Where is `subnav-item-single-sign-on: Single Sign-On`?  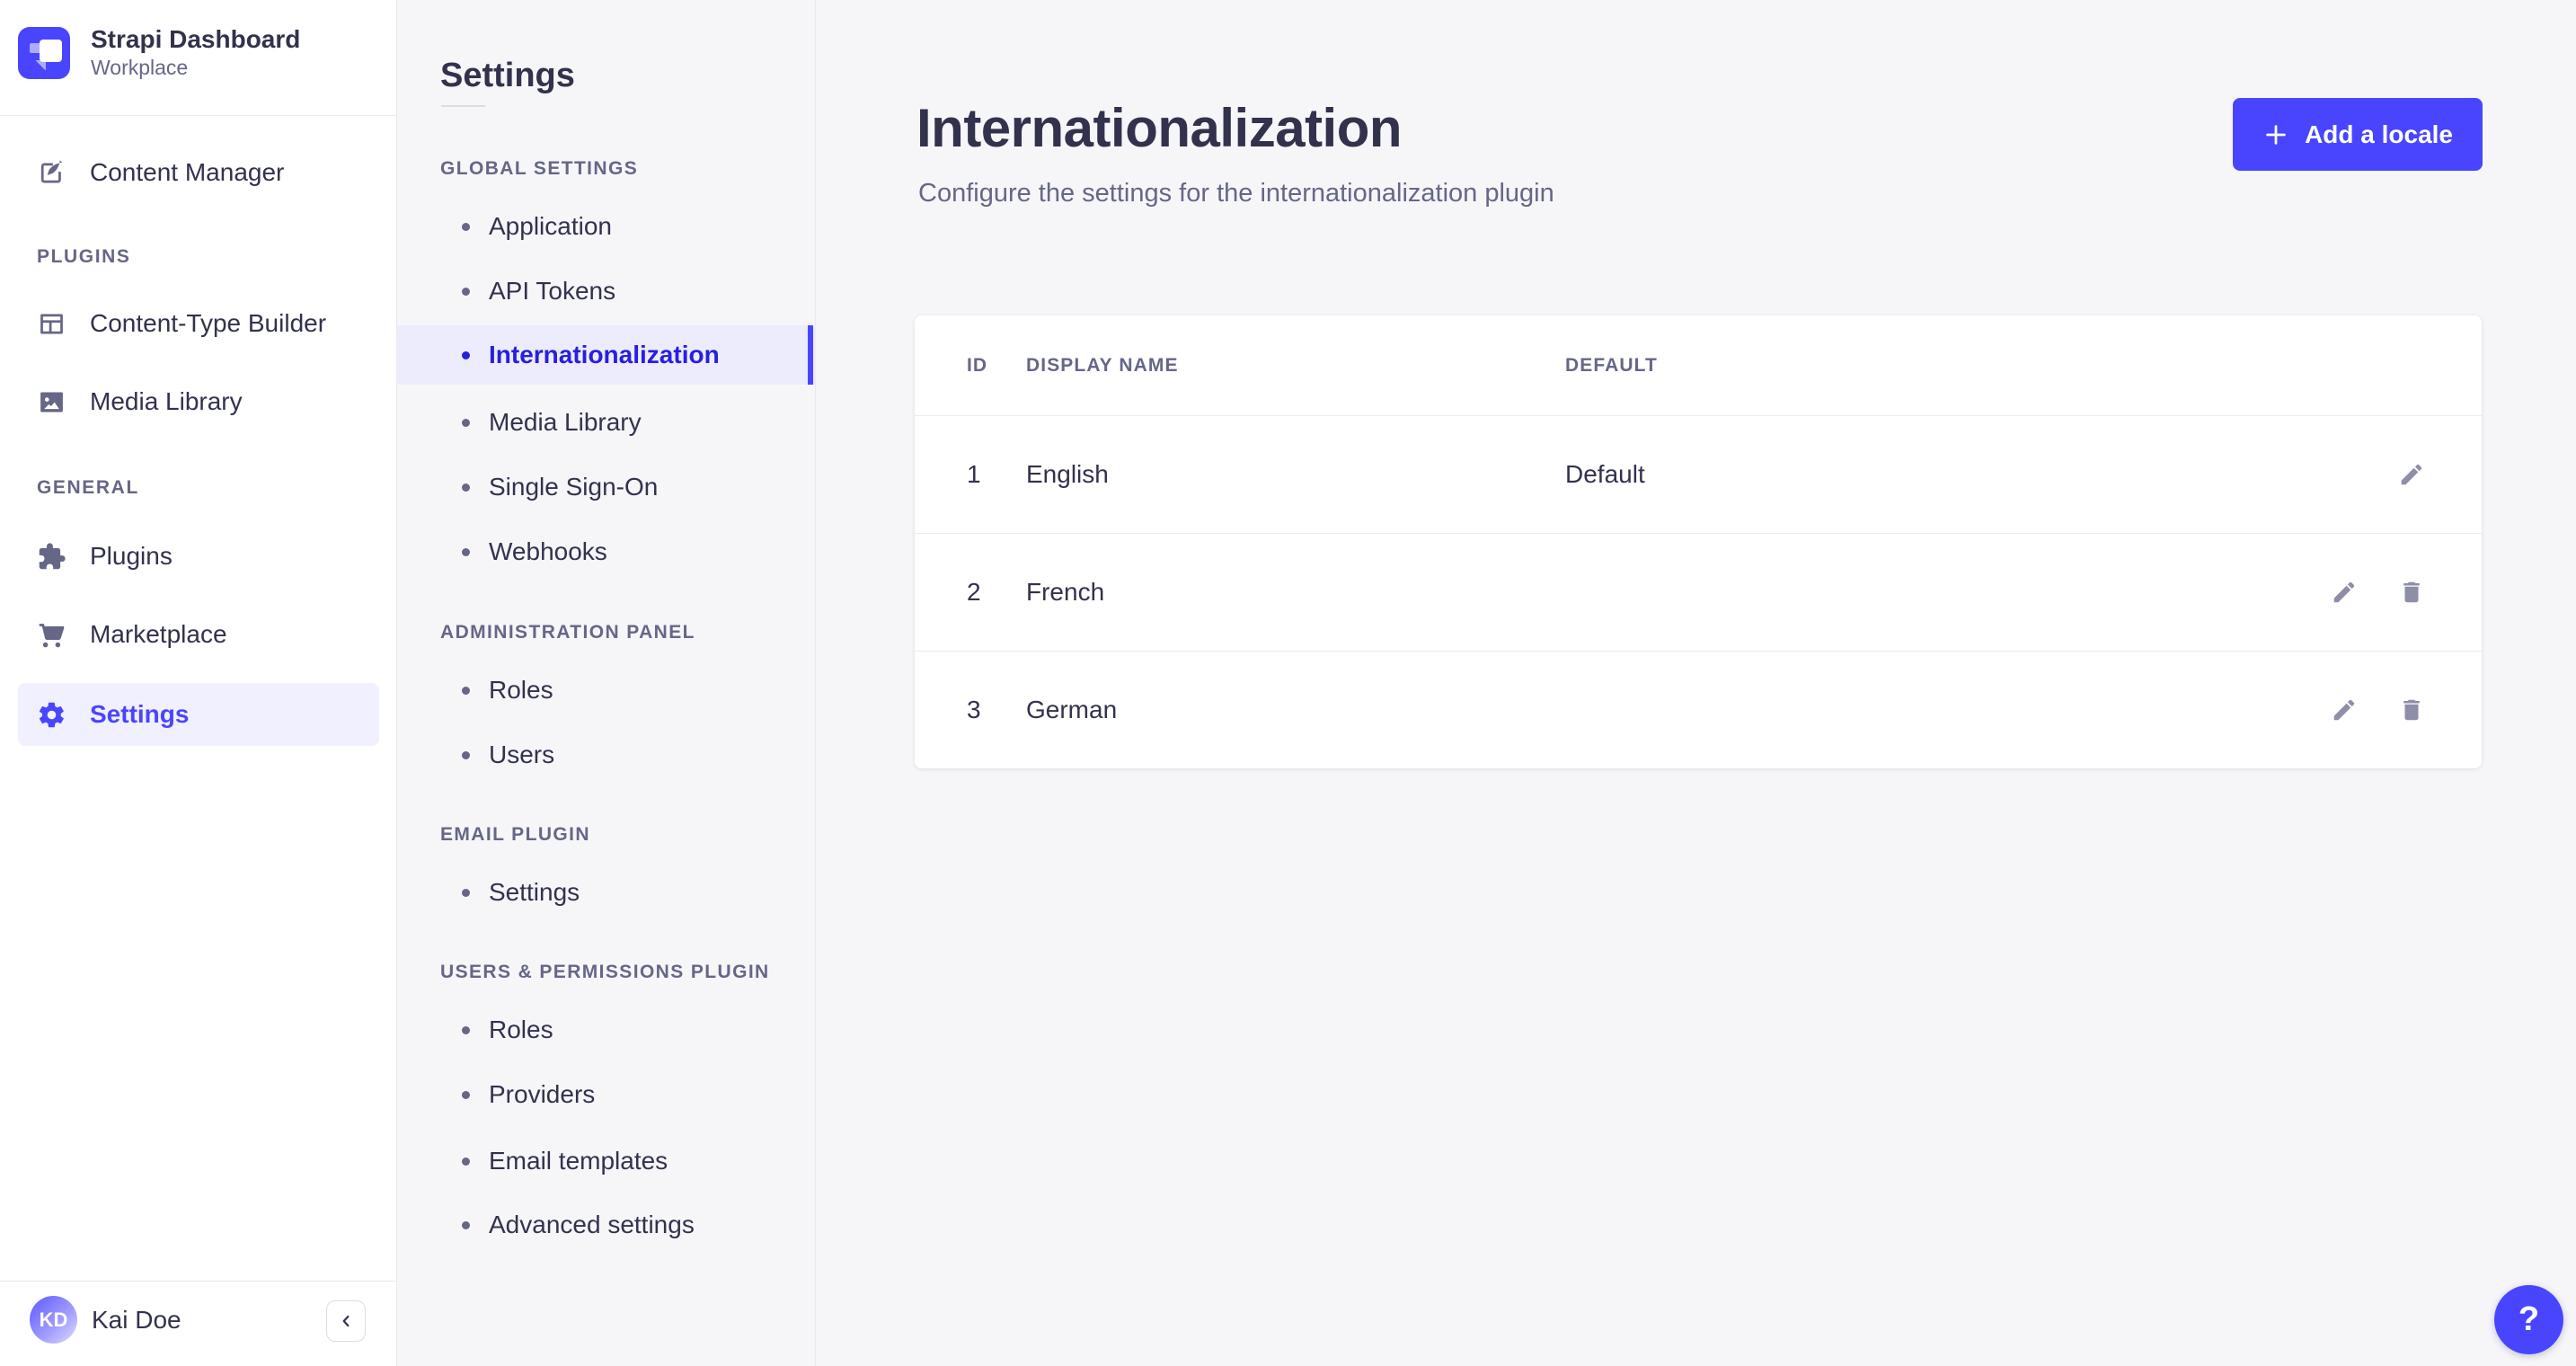 subnav-item-single-sign-on: Single Sign-On is located at coordinates (607, 487).